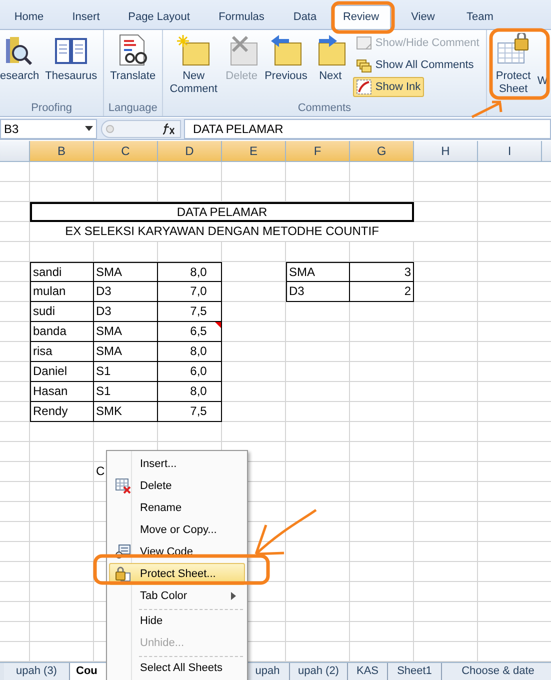 Image resolution: width=551 pixels, height=680 pixels. Describe the element at coordinates (132, 108) in the screenshot. I see `group-label: Language` at that location.